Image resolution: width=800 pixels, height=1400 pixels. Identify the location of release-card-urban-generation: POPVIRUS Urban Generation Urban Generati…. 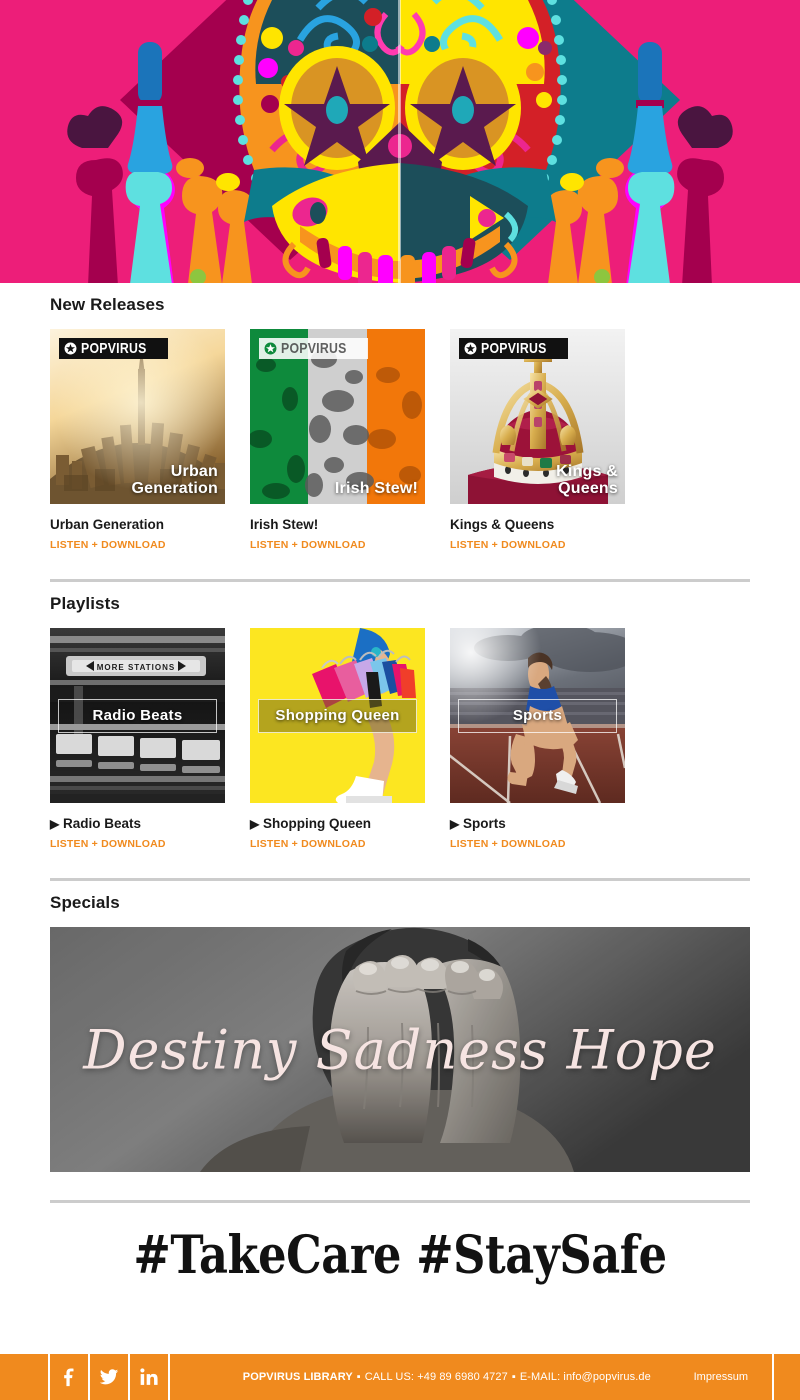
(137, 440).